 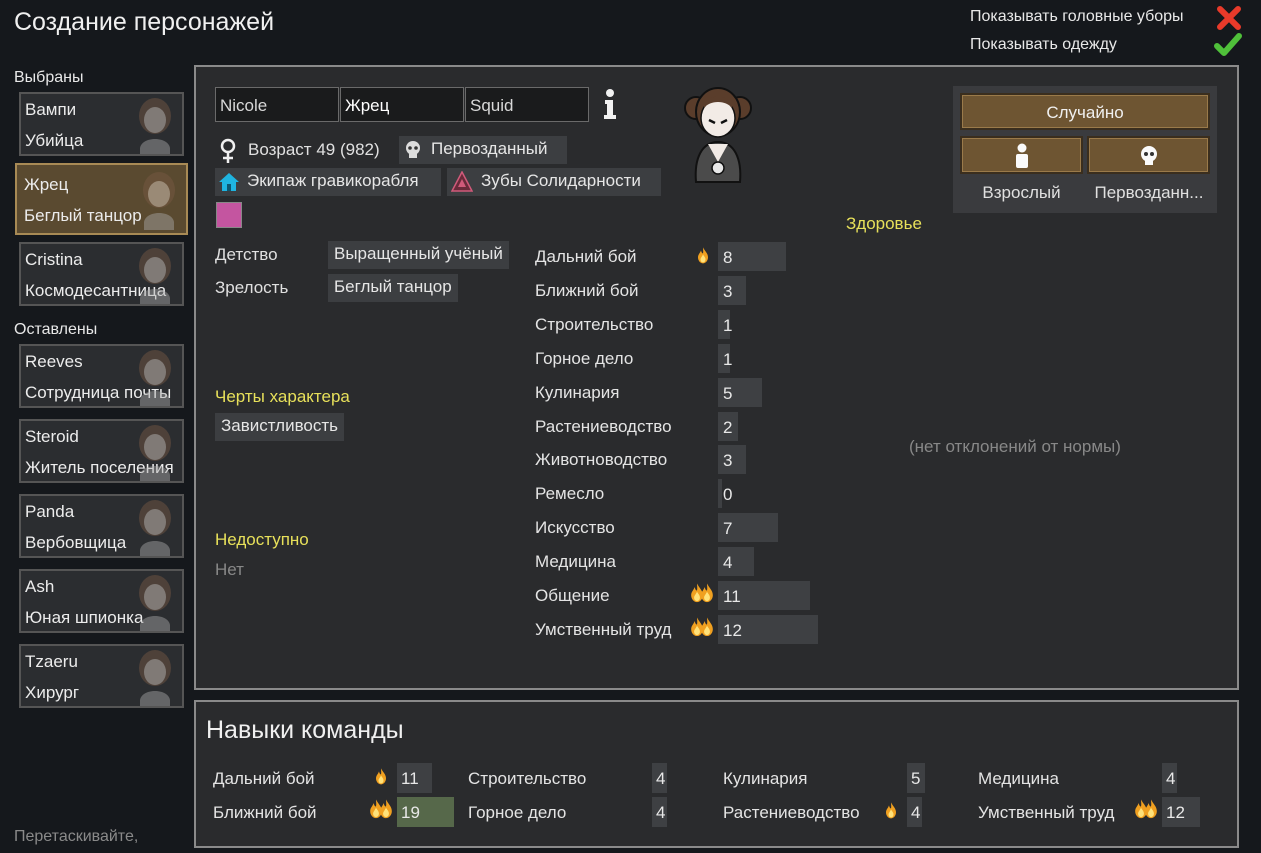 I want to click on xenotype-label: Первозданный, so click(x=489, y=148).